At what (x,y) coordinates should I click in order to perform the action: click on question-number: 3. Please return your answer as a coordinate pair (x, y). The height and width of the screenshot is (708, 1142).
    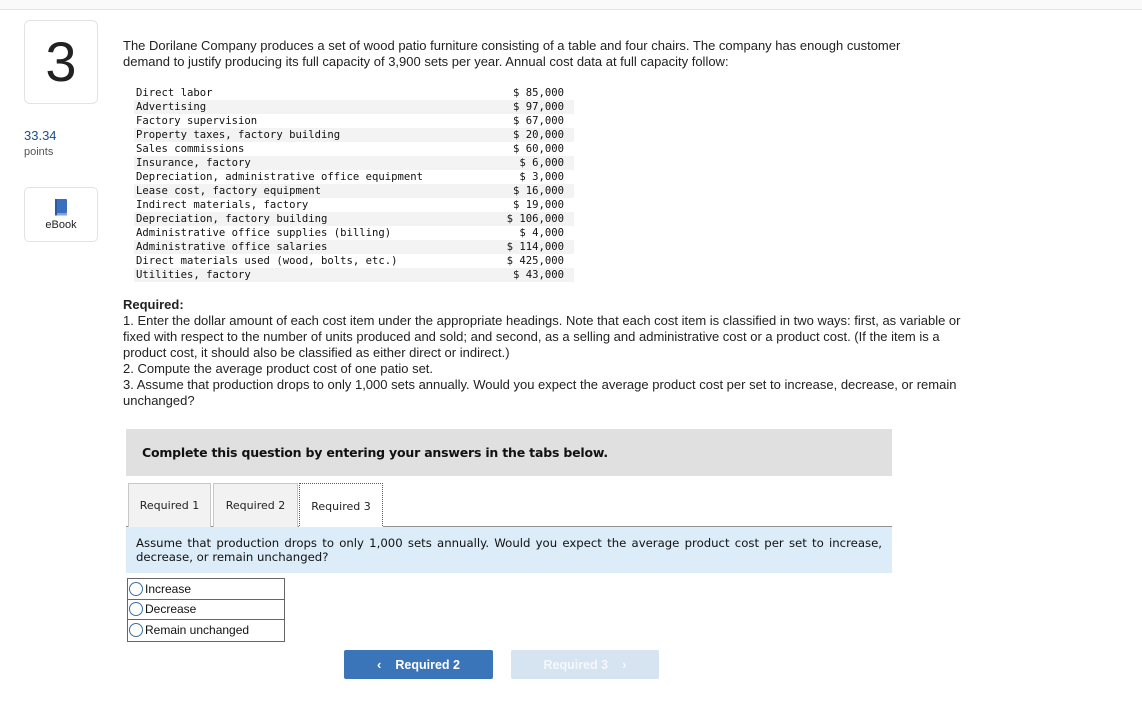
    Looking at the image, I should click on (61, 61).